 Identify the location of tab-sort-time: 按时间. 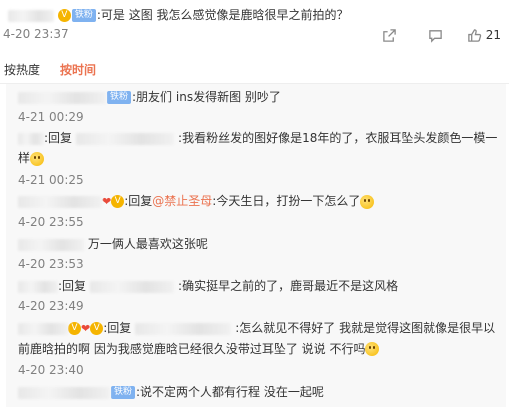
(78, 69).